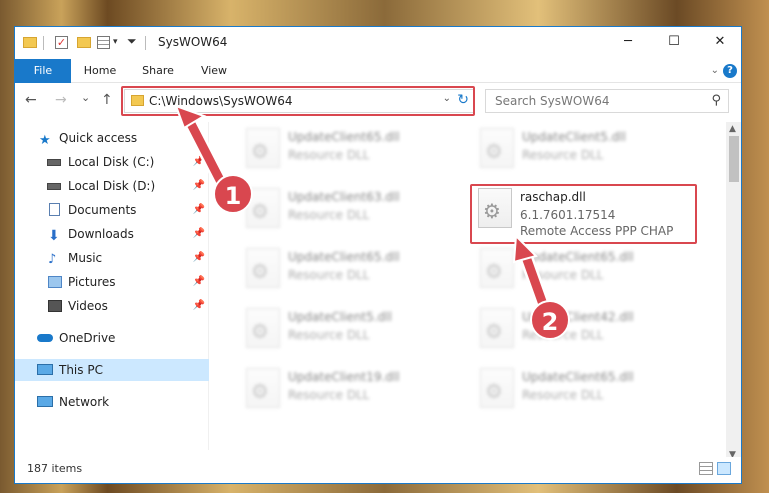  What do you see at coordinates (674, 42) in the screenshot?
I see `maximize-button: ☐` at bounding box center [674, 42].